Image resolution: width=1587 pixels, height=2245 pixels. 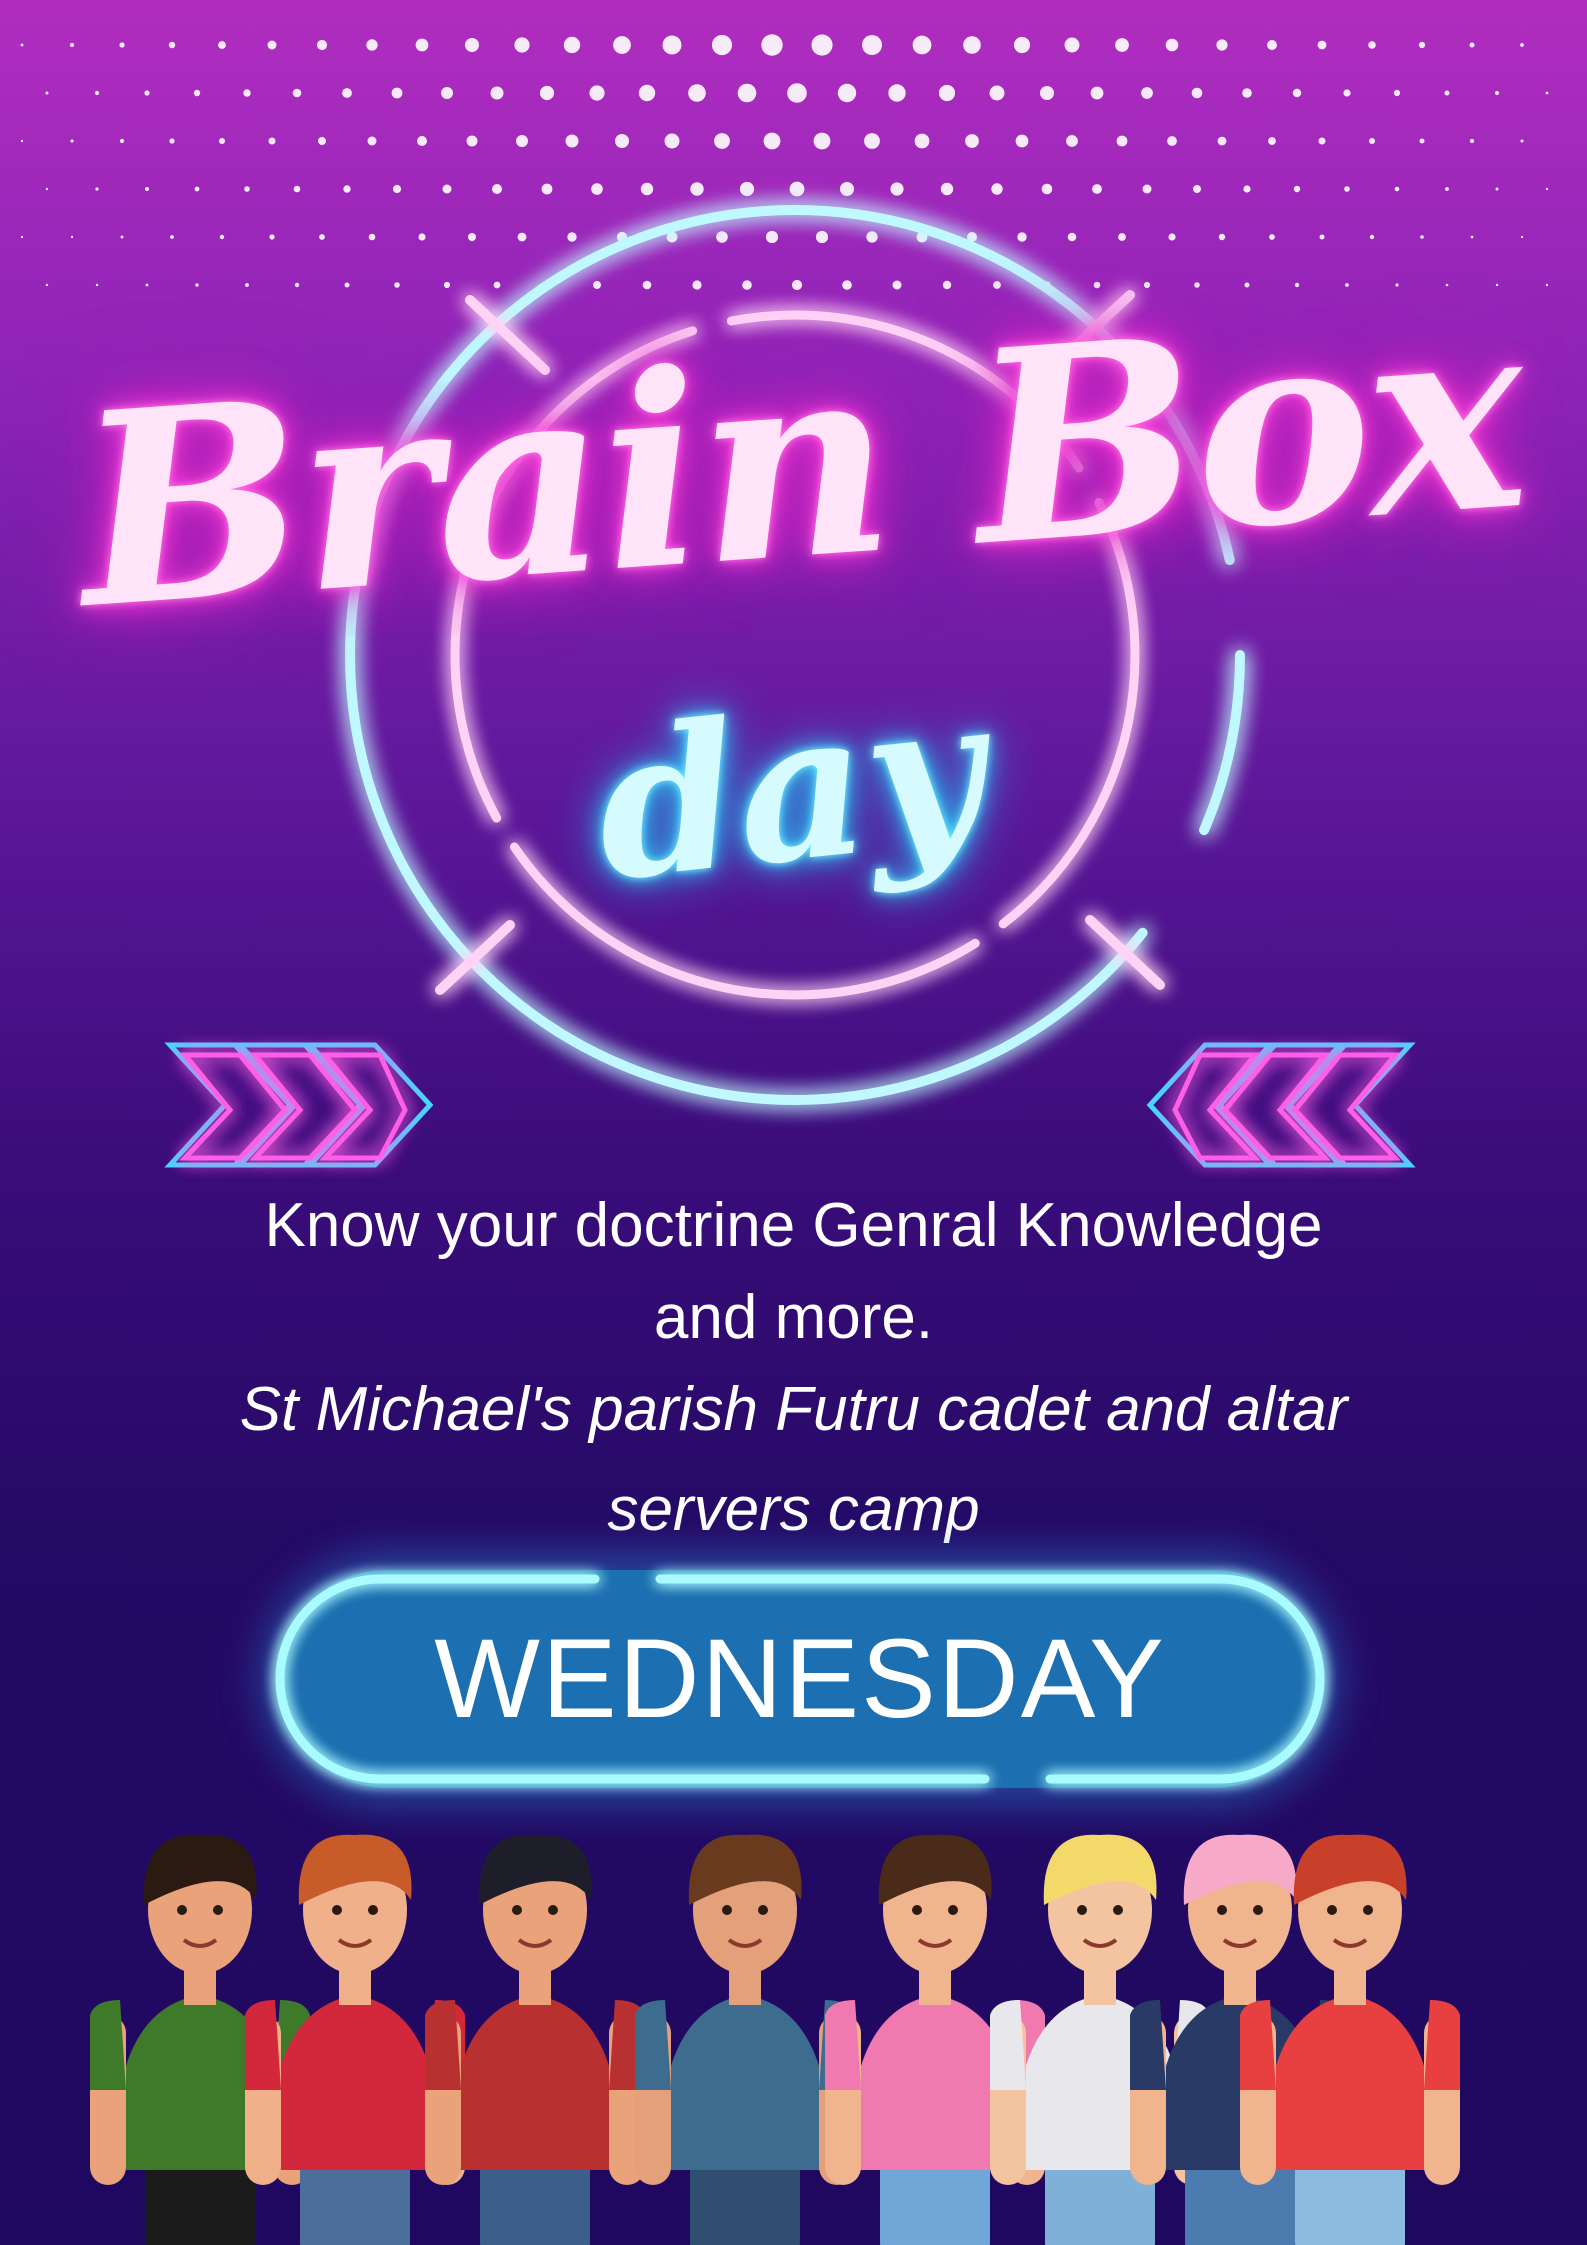 I want to click on description-line-1: Know your doctrine Genral Knowledge, so click(x=793, y=1225).